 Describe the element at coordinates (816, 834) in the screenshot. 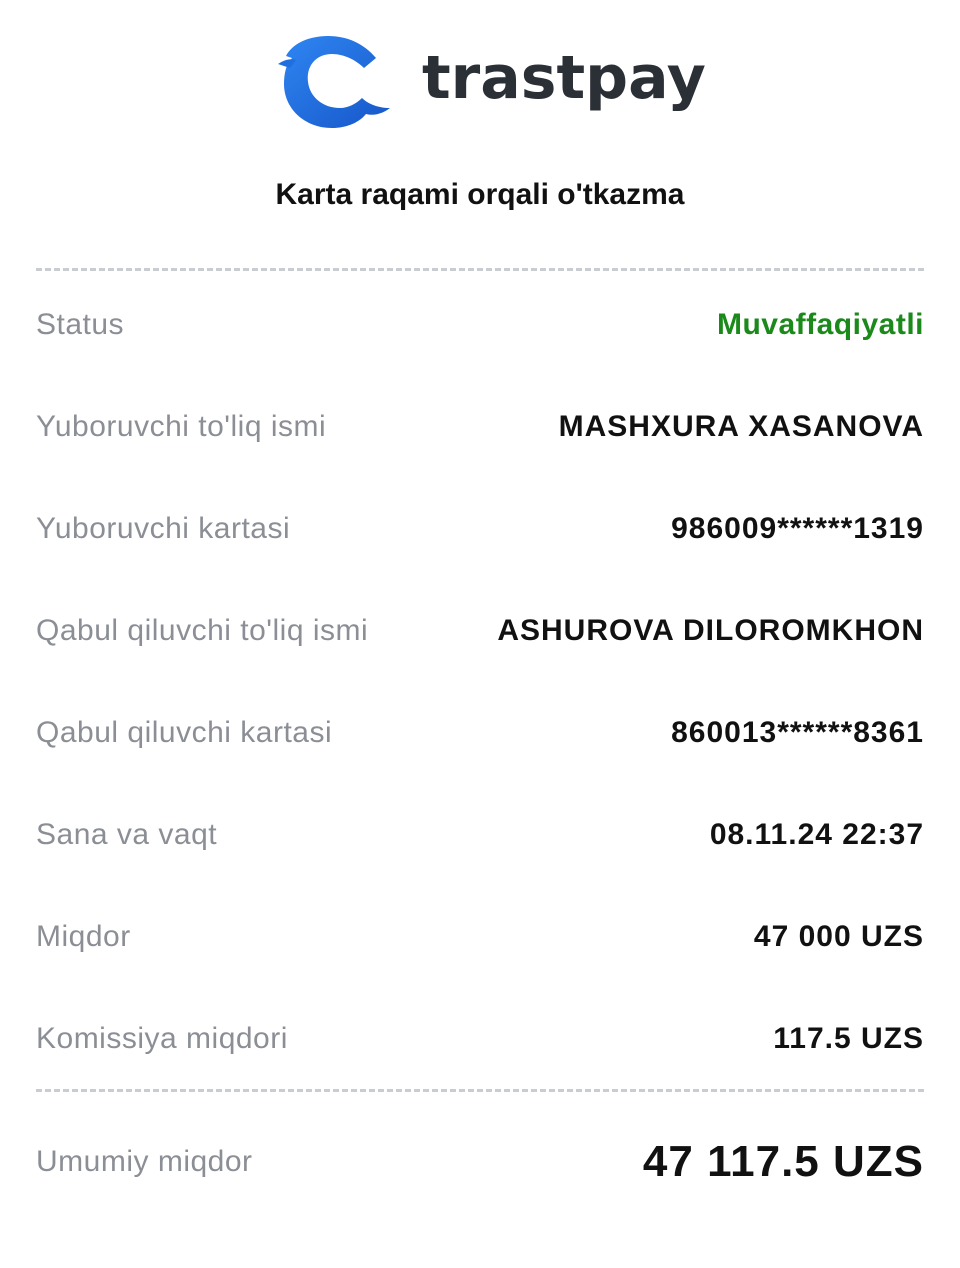

I see `datetime-value: 08.11.24 22:37` at that location.